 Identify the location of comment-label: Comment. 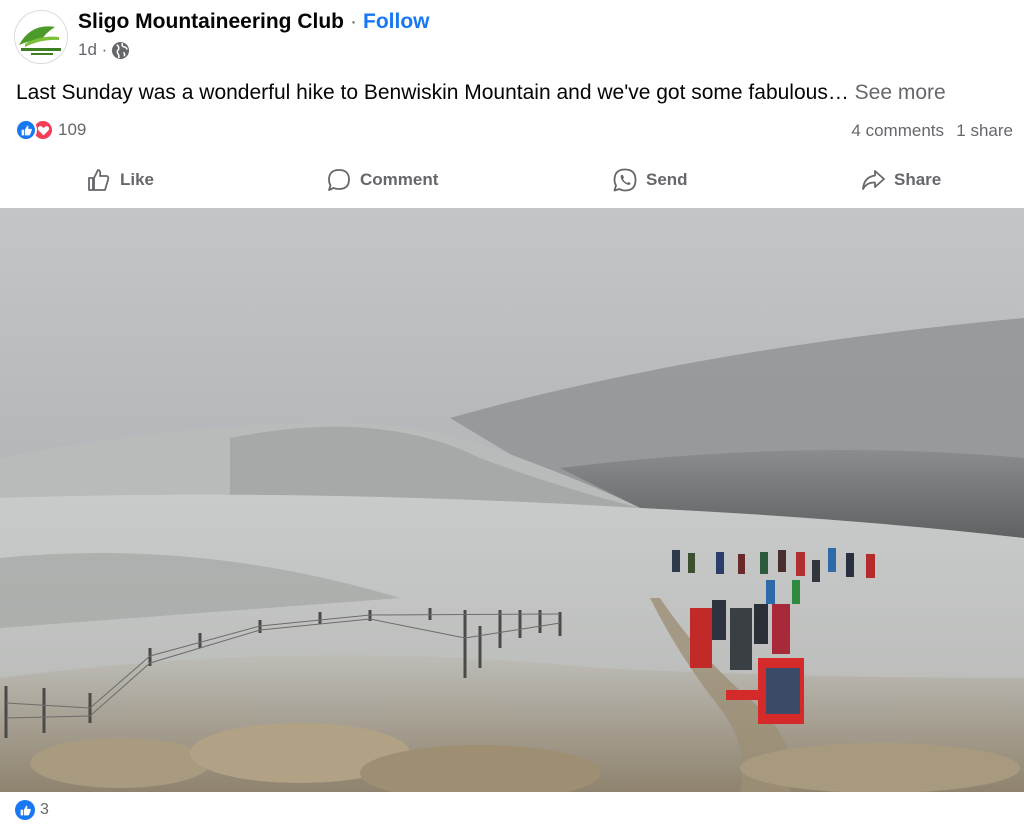
(399, 179).